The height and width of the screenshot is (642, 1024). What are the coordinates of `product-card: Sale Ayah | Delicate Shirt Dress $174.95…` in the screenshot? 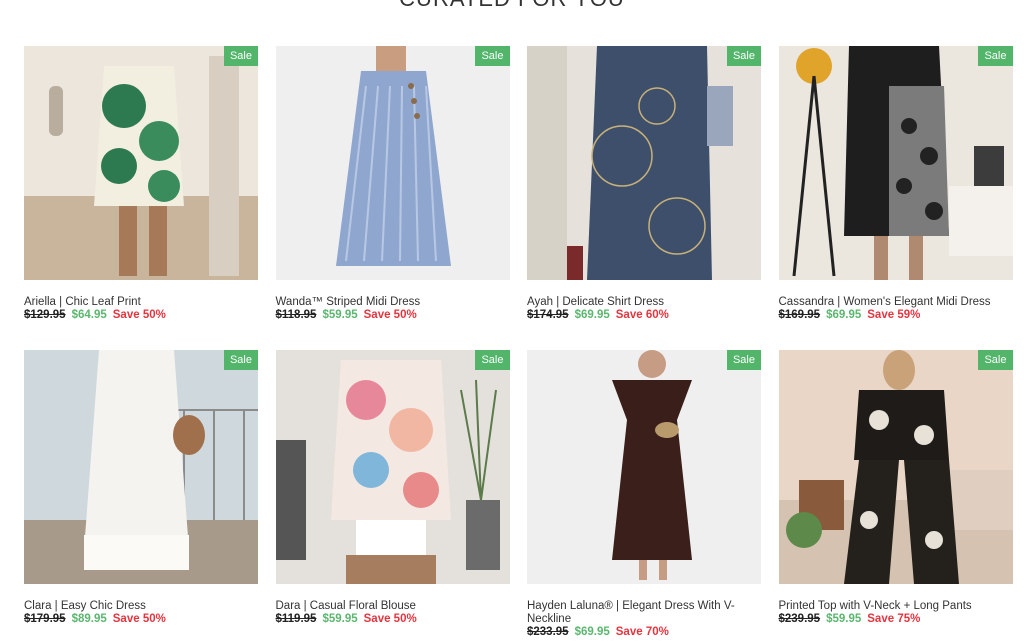 It's located at (644, 192).